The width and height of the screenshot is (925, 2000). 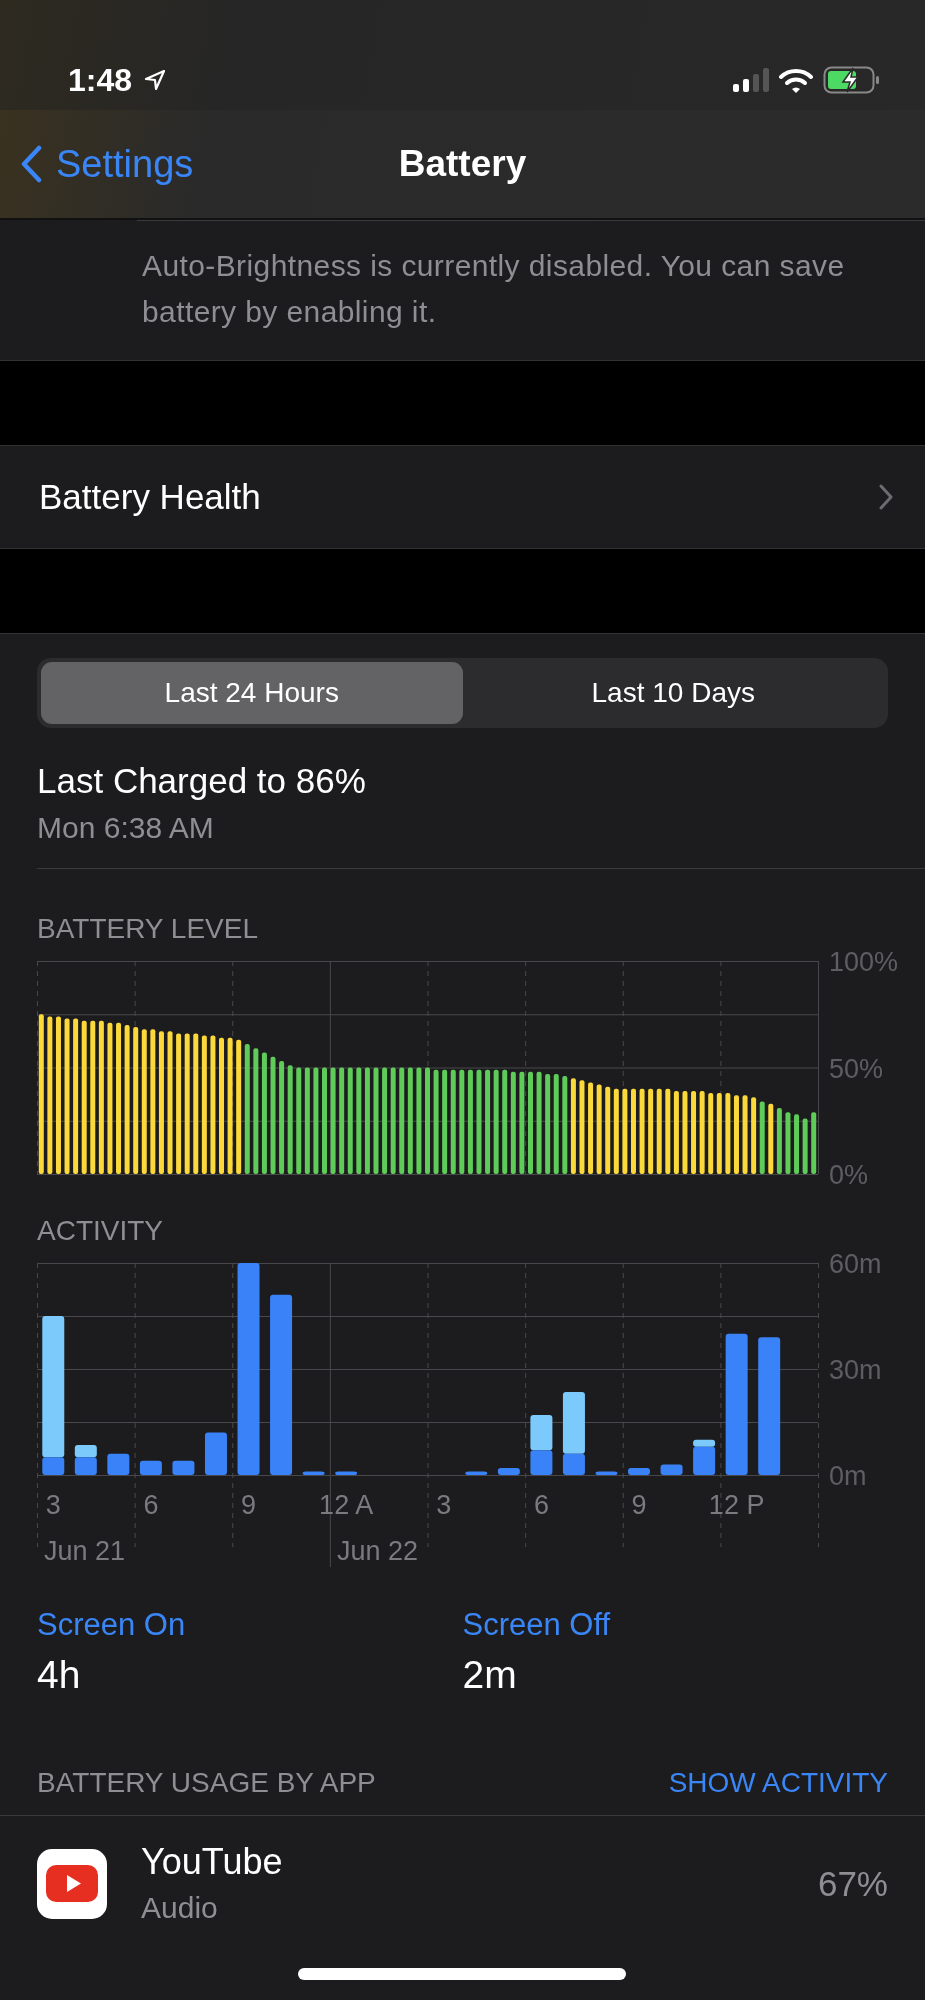 I want to click on back-button: Settings, so click(x=107, y=164).